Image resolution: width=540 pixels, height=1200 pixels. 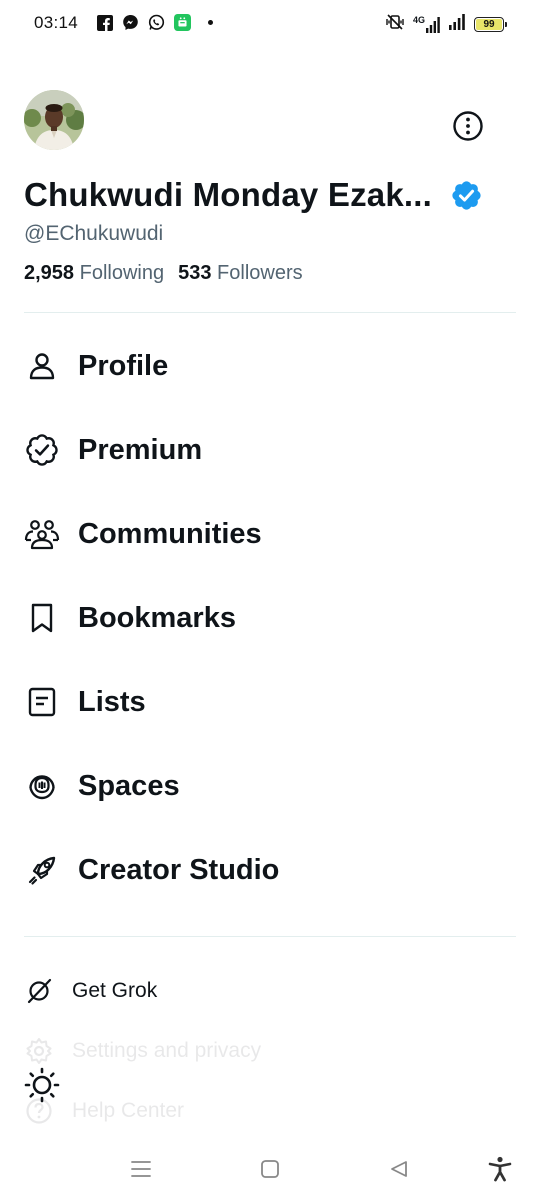 I want to click on menu-item-settings: Settings and privacy, so click(x=270, y=1051).